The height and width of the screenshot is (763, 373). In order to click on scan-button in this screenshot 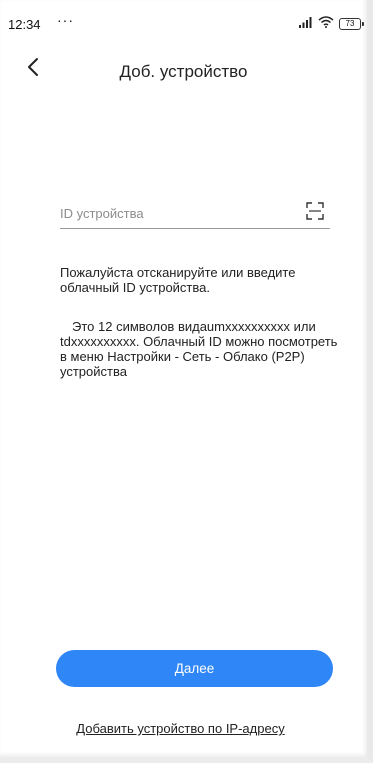, I will do `click(315, 211)`.